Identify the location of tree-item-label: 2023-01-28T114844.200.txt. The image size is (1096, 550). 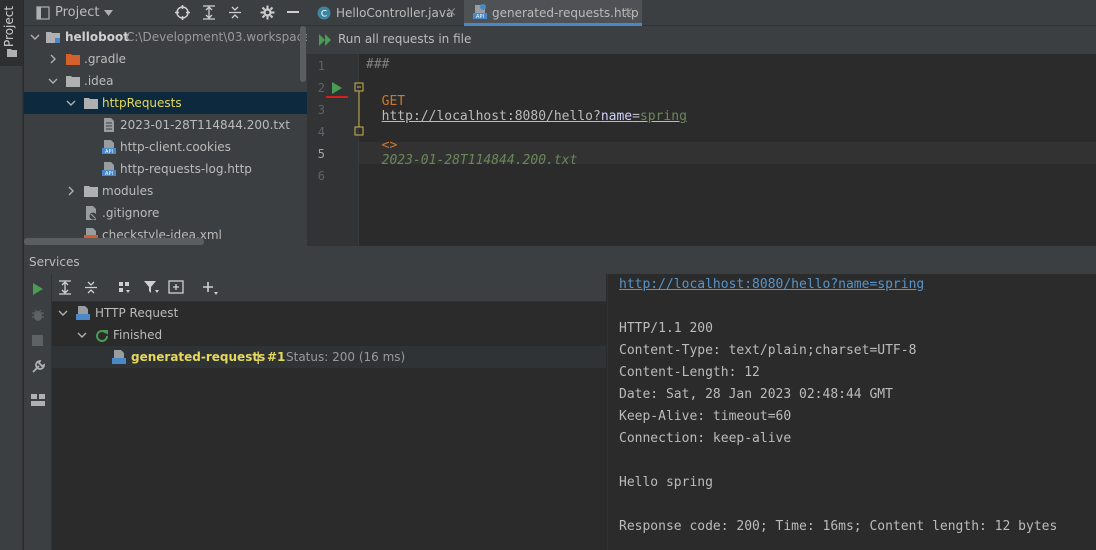
(205, 125).